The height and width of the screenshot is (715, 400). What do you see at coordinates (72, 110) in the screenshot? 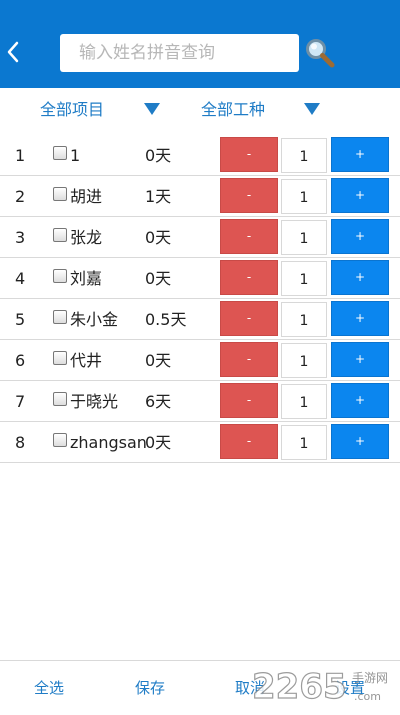
I see `project-filter: 全部项目` at bounding box center [72, 110].